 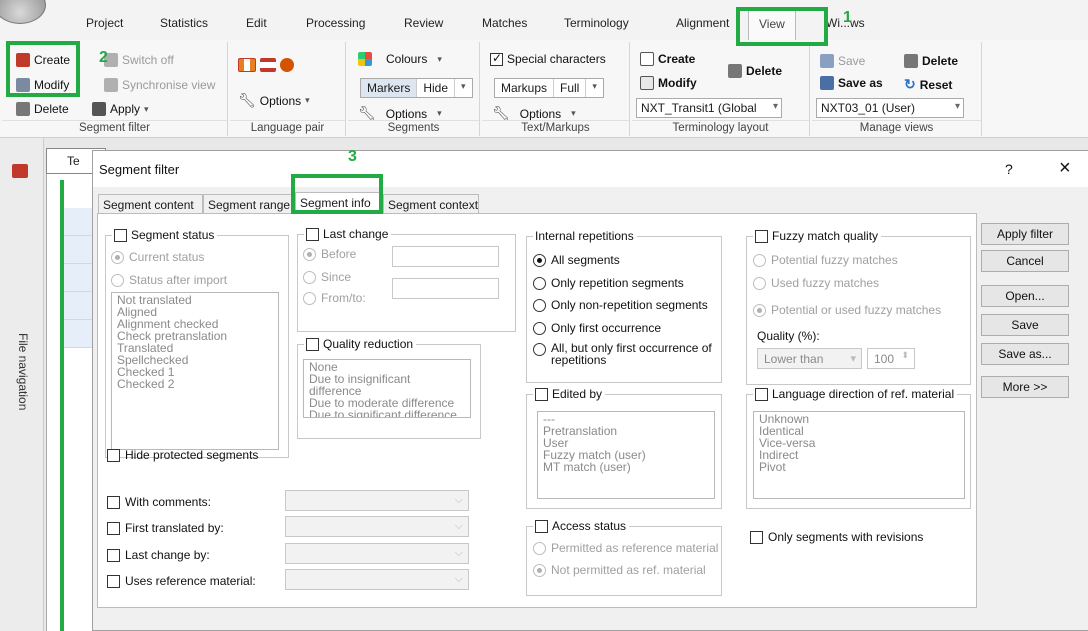 What do you see at coordinates (539, 328) in the screenshot?
I see `only-first-occurrence-radio-dot` at bounding box center [539, 328].